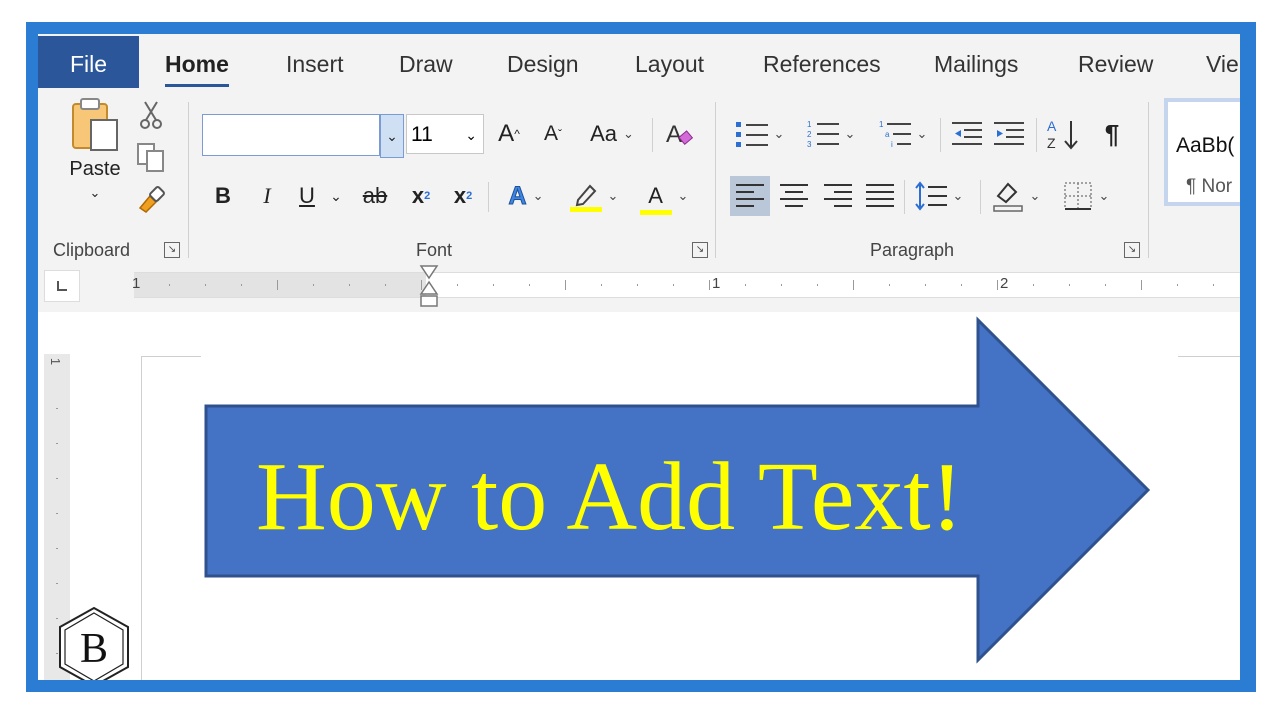 Image resolution: width=1280 pixels, height=720 pixels. I want to click on brand-logo: B, so click(94, 643).